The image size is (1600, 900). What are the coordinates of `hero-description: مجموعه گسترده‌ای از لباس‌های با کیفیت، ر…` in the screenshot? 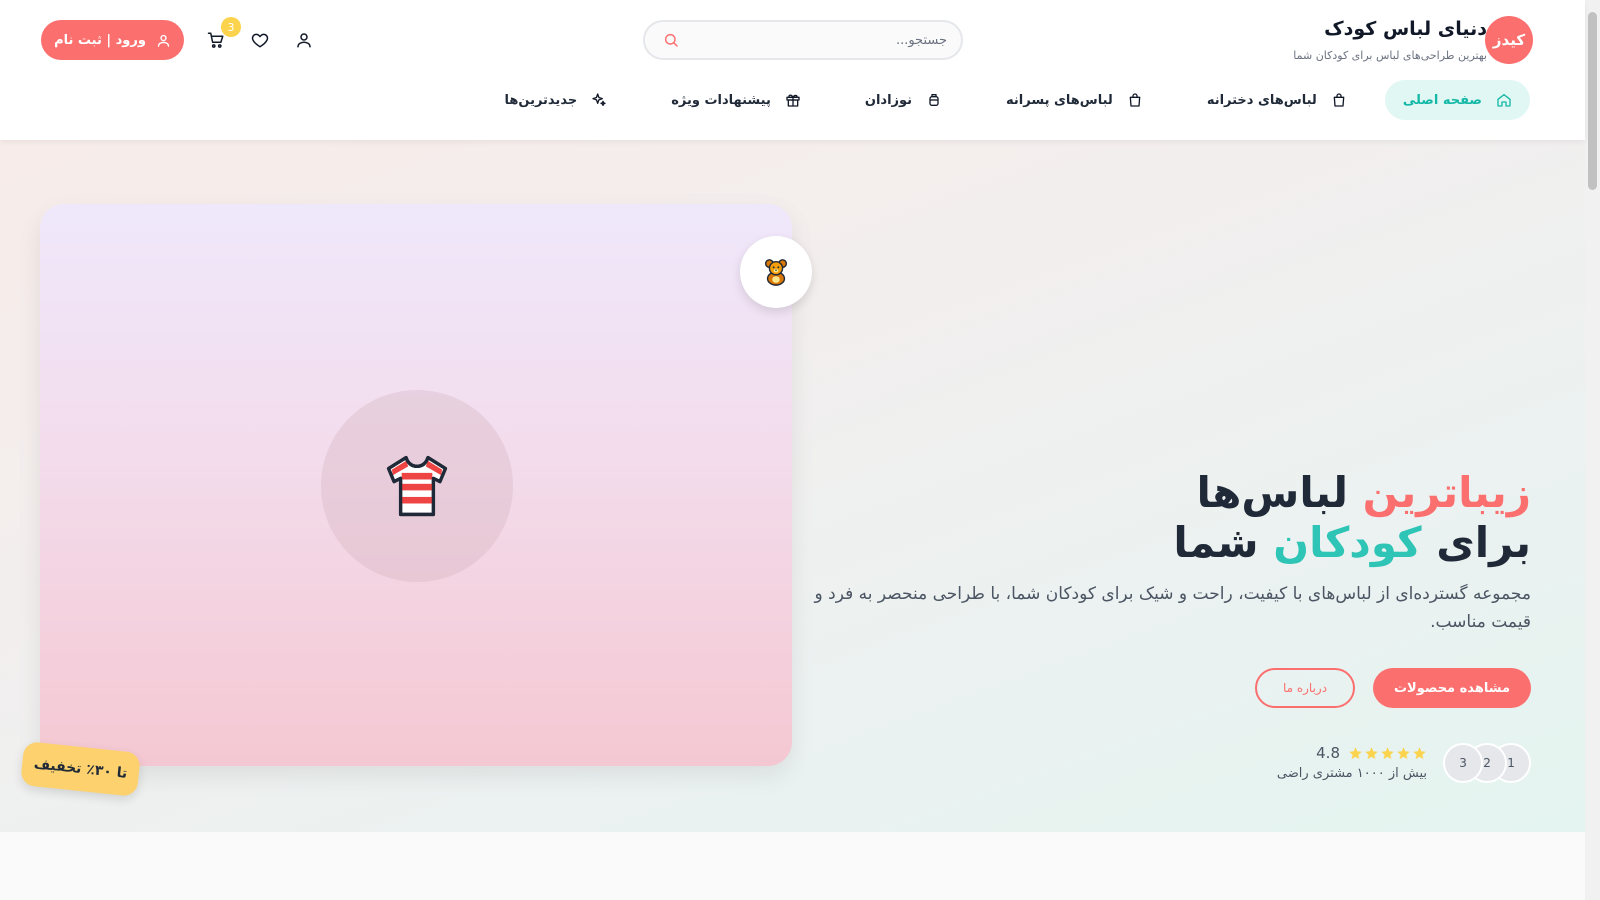 It's located at (1172, 608).